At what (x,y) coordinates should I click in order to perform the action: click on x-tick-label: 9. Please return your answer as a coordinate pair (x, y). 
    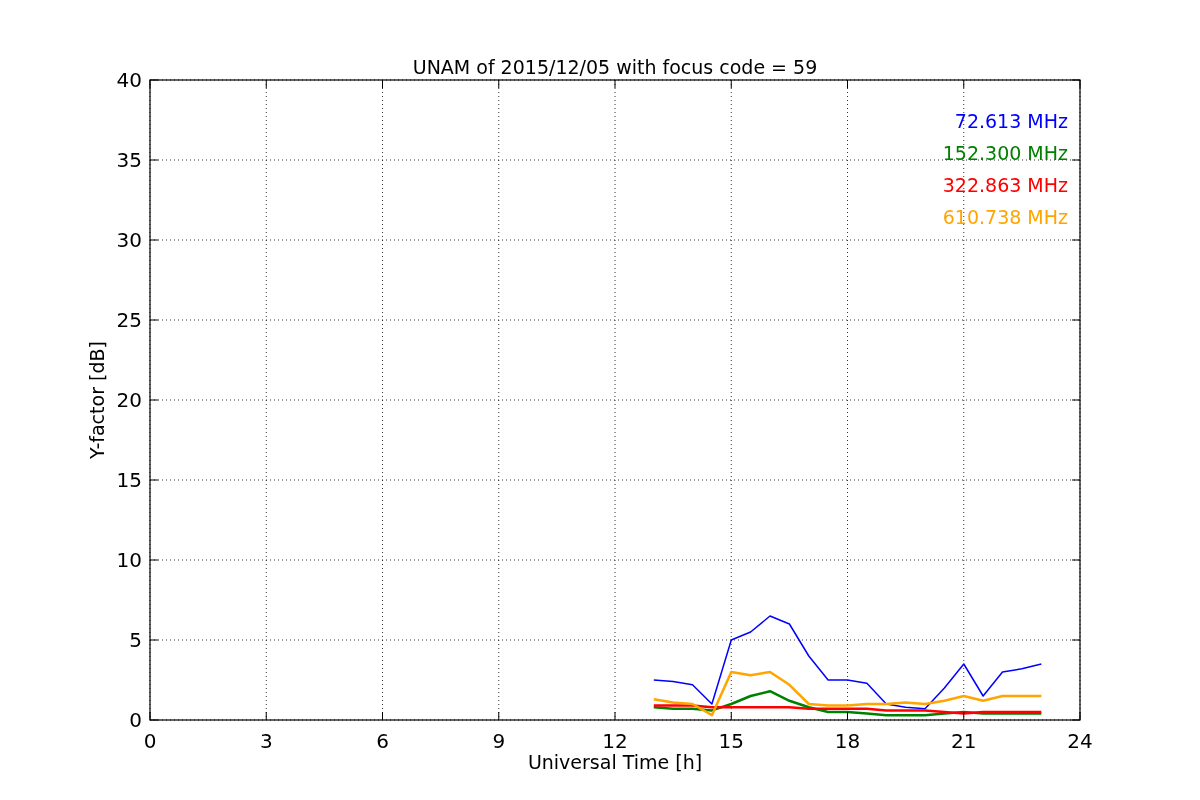
    Looking at the image, I should click on (499, 741).